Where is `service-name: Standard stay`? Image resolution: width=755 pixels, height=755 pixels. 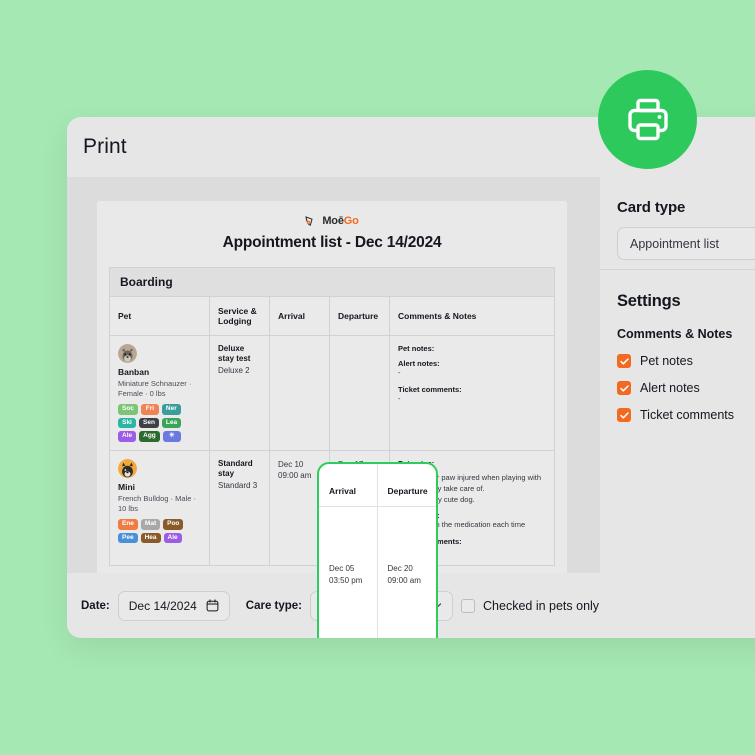 service-name: Standard stay is located at coordinates (235, 468).